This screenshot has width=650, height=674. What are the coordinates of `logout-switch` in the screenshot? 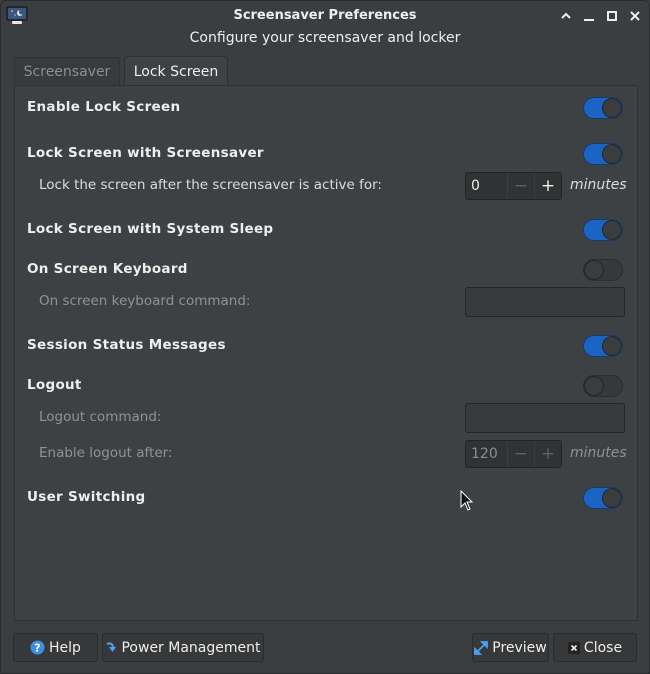 It's located at (603, 386).